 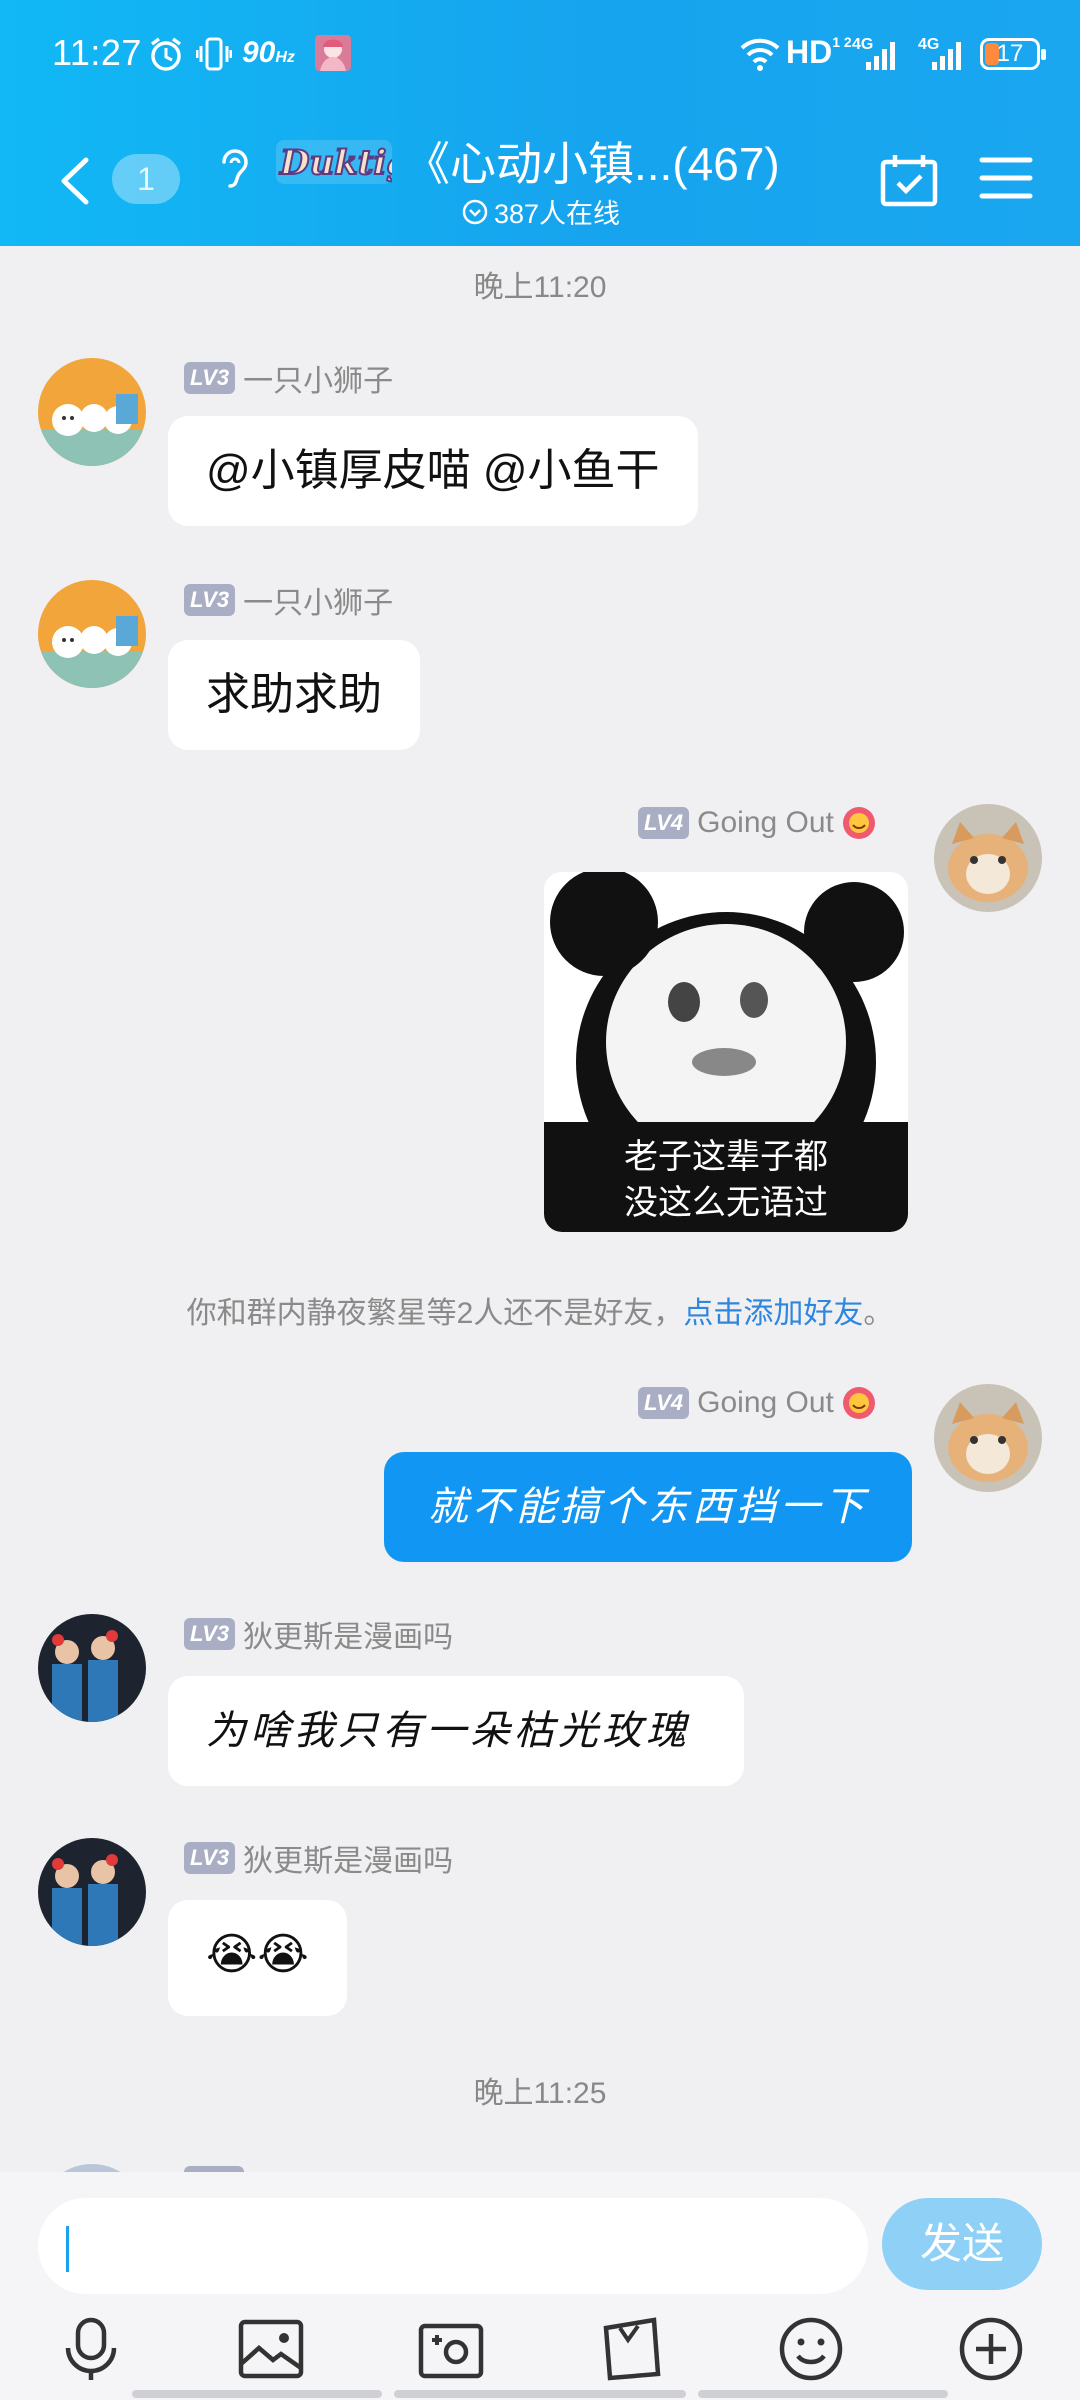 What do you see at coordinates (592, 161) in the screenshot?
I see `group-title: 《心动小镇...(467)` at bounding box center [592, 161].